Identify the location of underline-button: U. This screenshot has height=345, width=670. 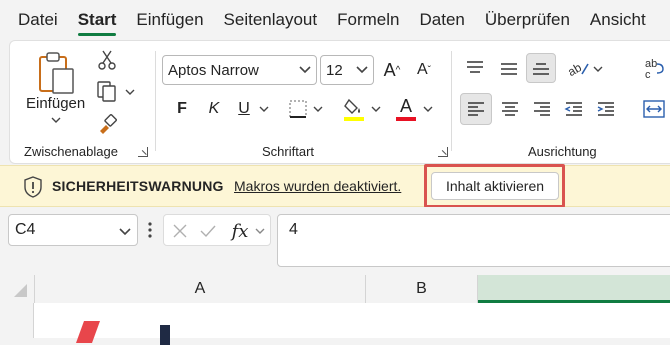
(244, 109).